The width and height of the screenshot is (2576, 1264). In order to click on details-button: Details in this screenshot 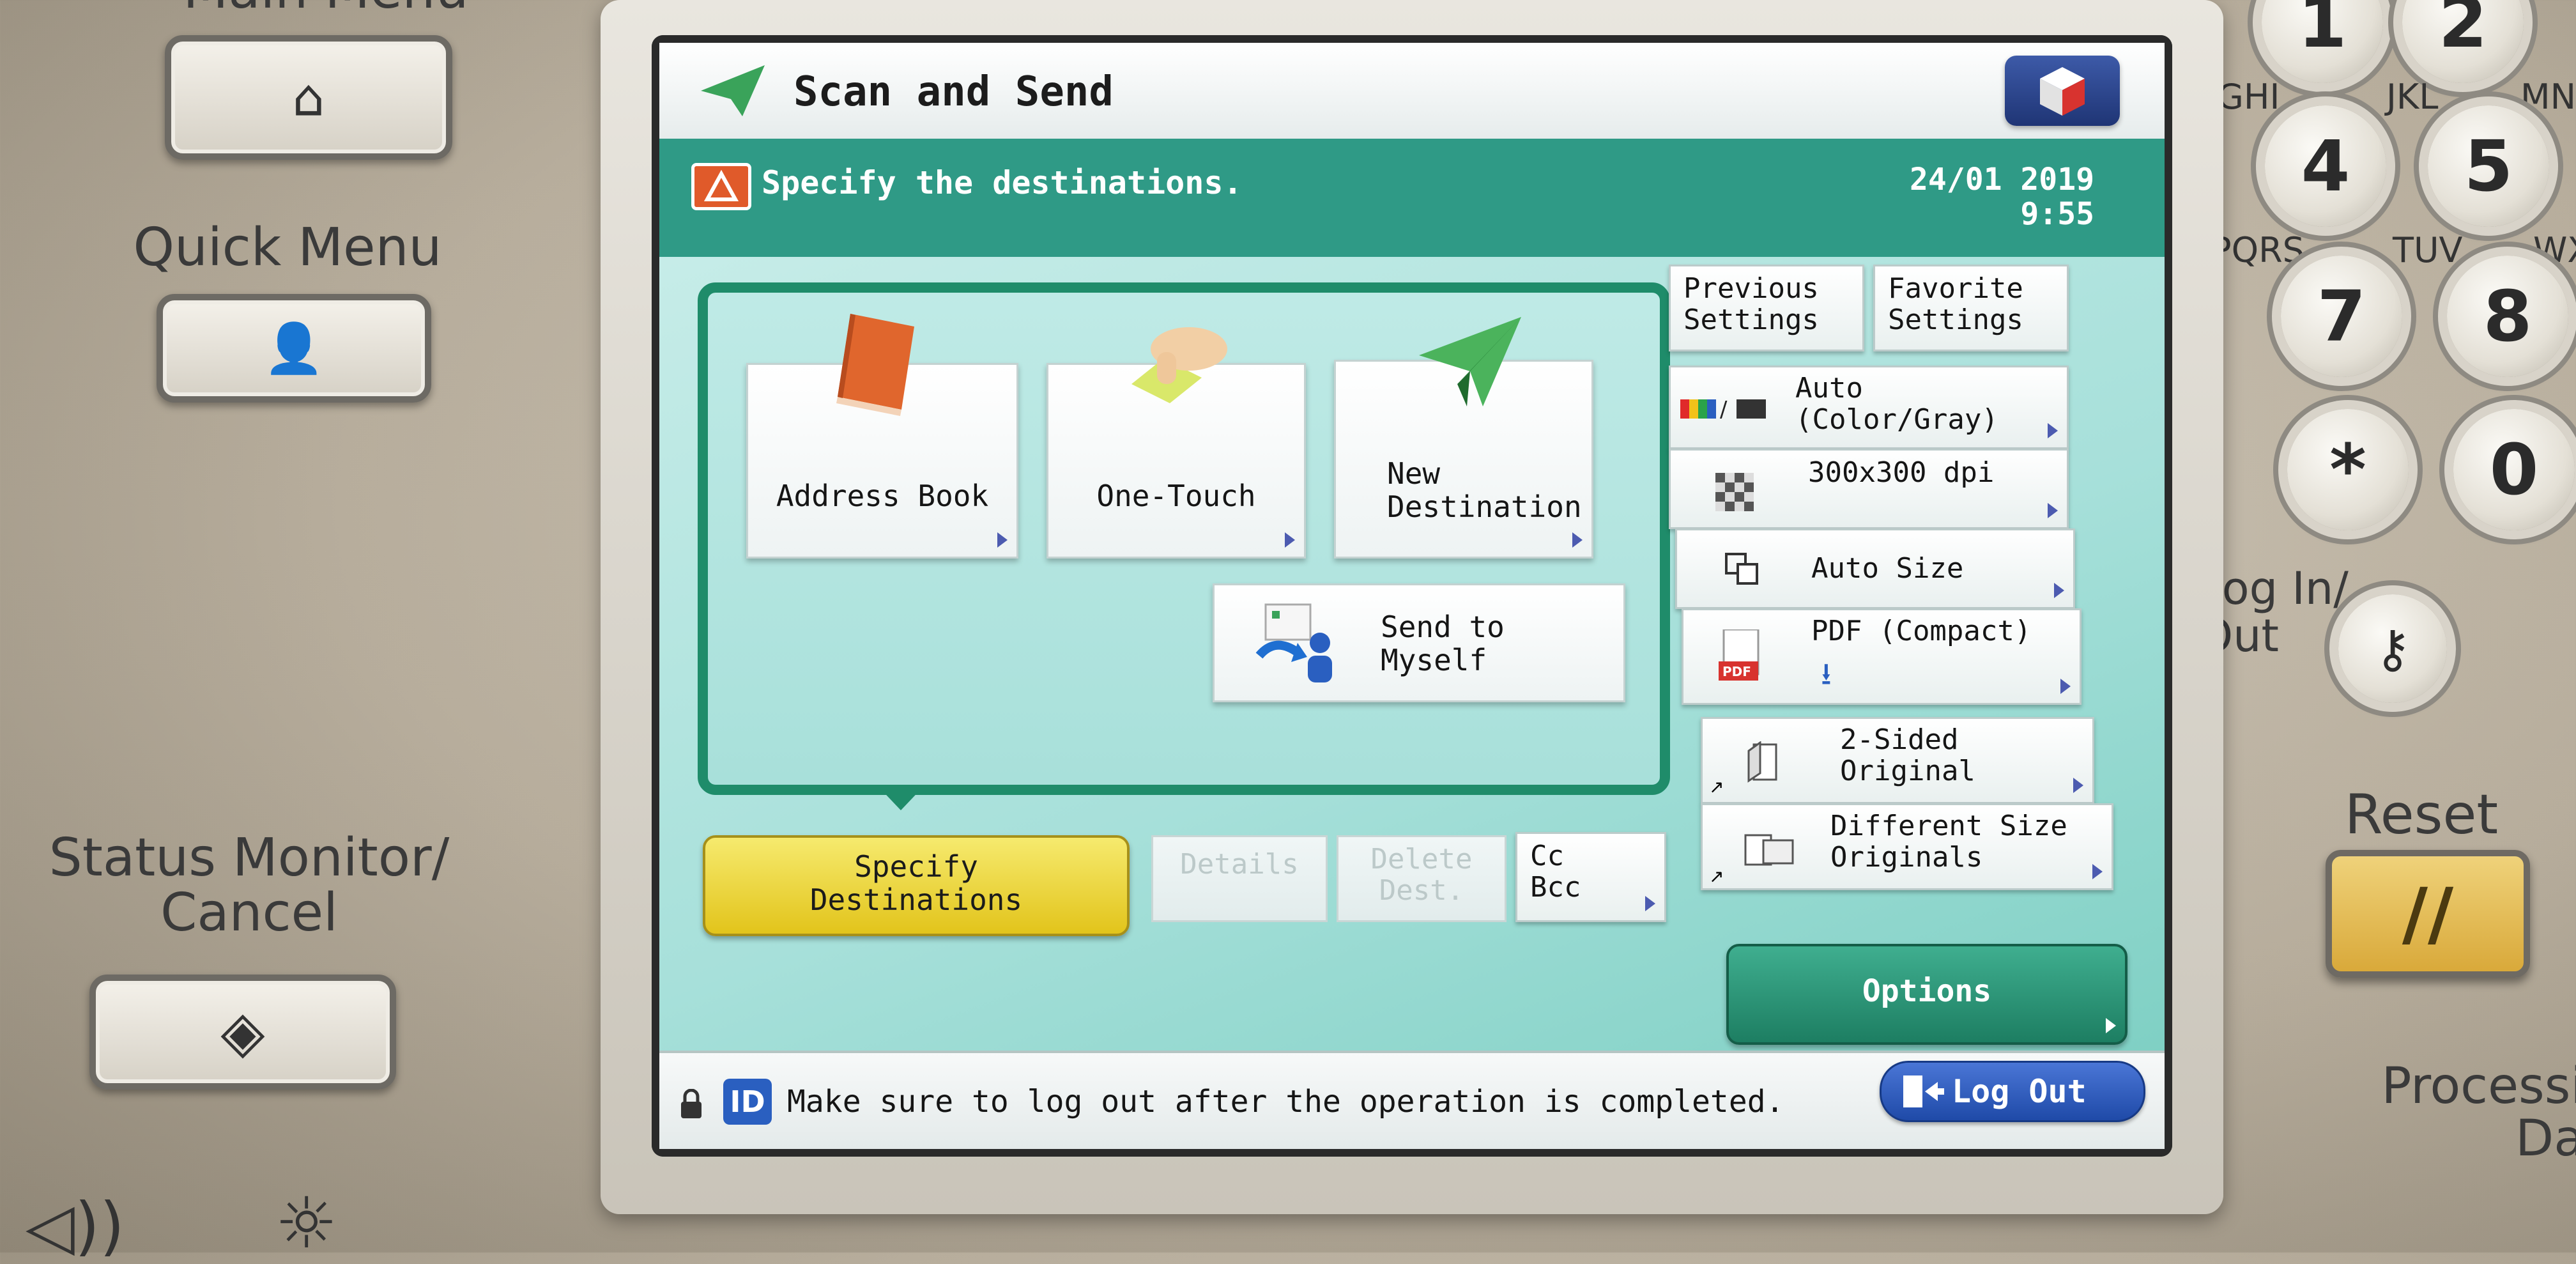, I will do `click(1239, 878)`.